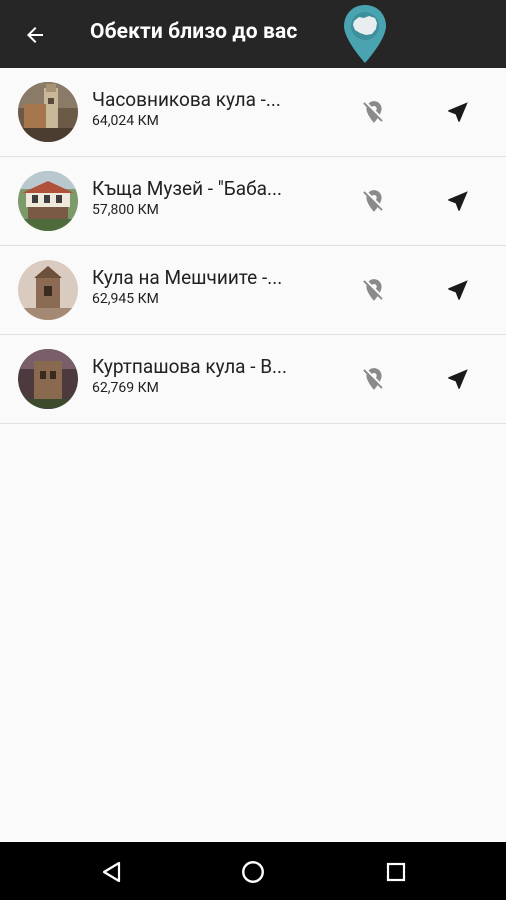 The image size is (506, 900). I want to click on page-title: Обекти близо до вас, so click(194, 32).